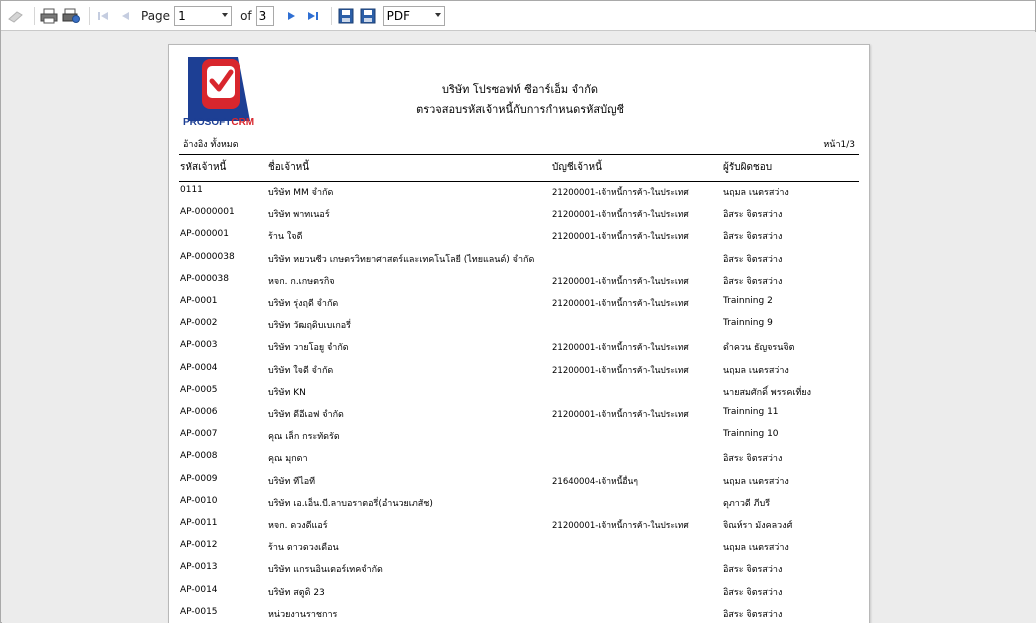  What do you see at coordinates (520, 89) in the screenshot?
I see `company-name: บริษัท โปรซอฟท์ ซีอาร์เอ็ม จำกัด` at bounding box center [520, 89].